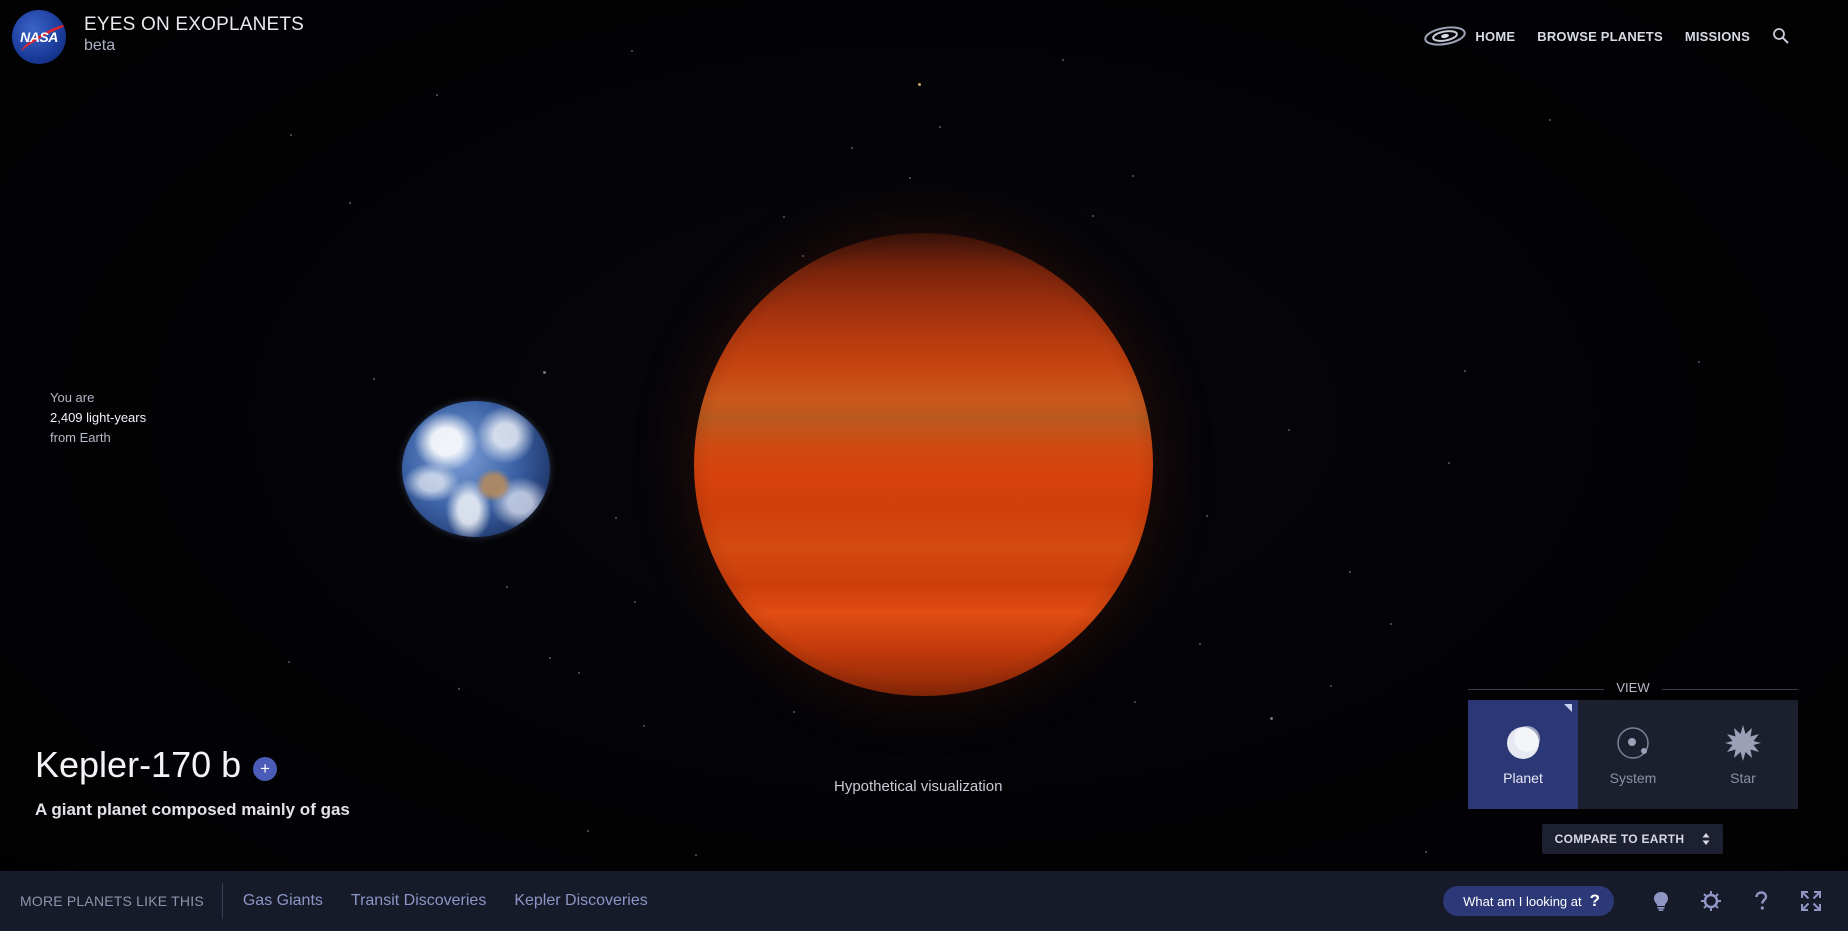  What do you see at coordinates (580, 901) in the screenshot?
I see `category-kepler-discoveries: Kepler Discoveries` at bounding box center [580, 901].